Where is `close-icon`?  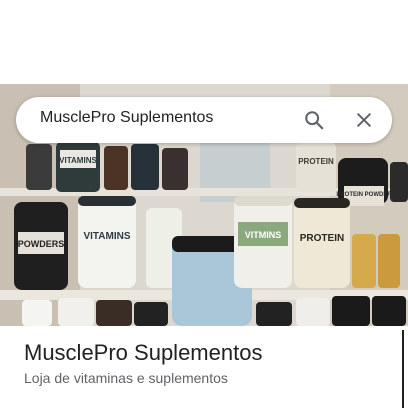
close-icon is located at coordinates (364, 120).